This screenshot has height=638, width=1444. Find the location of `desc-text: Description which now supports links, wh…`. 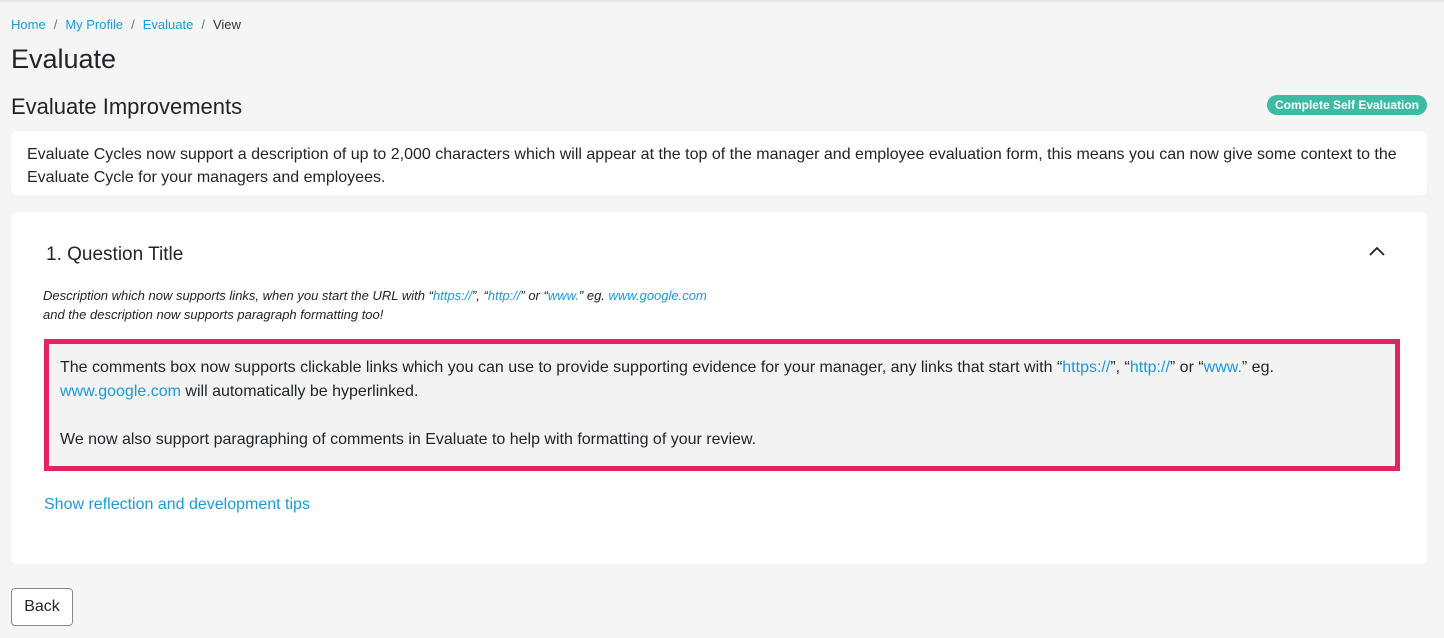

desc-text: Description which now supports links, wh… is located at coordinates (238, 295).